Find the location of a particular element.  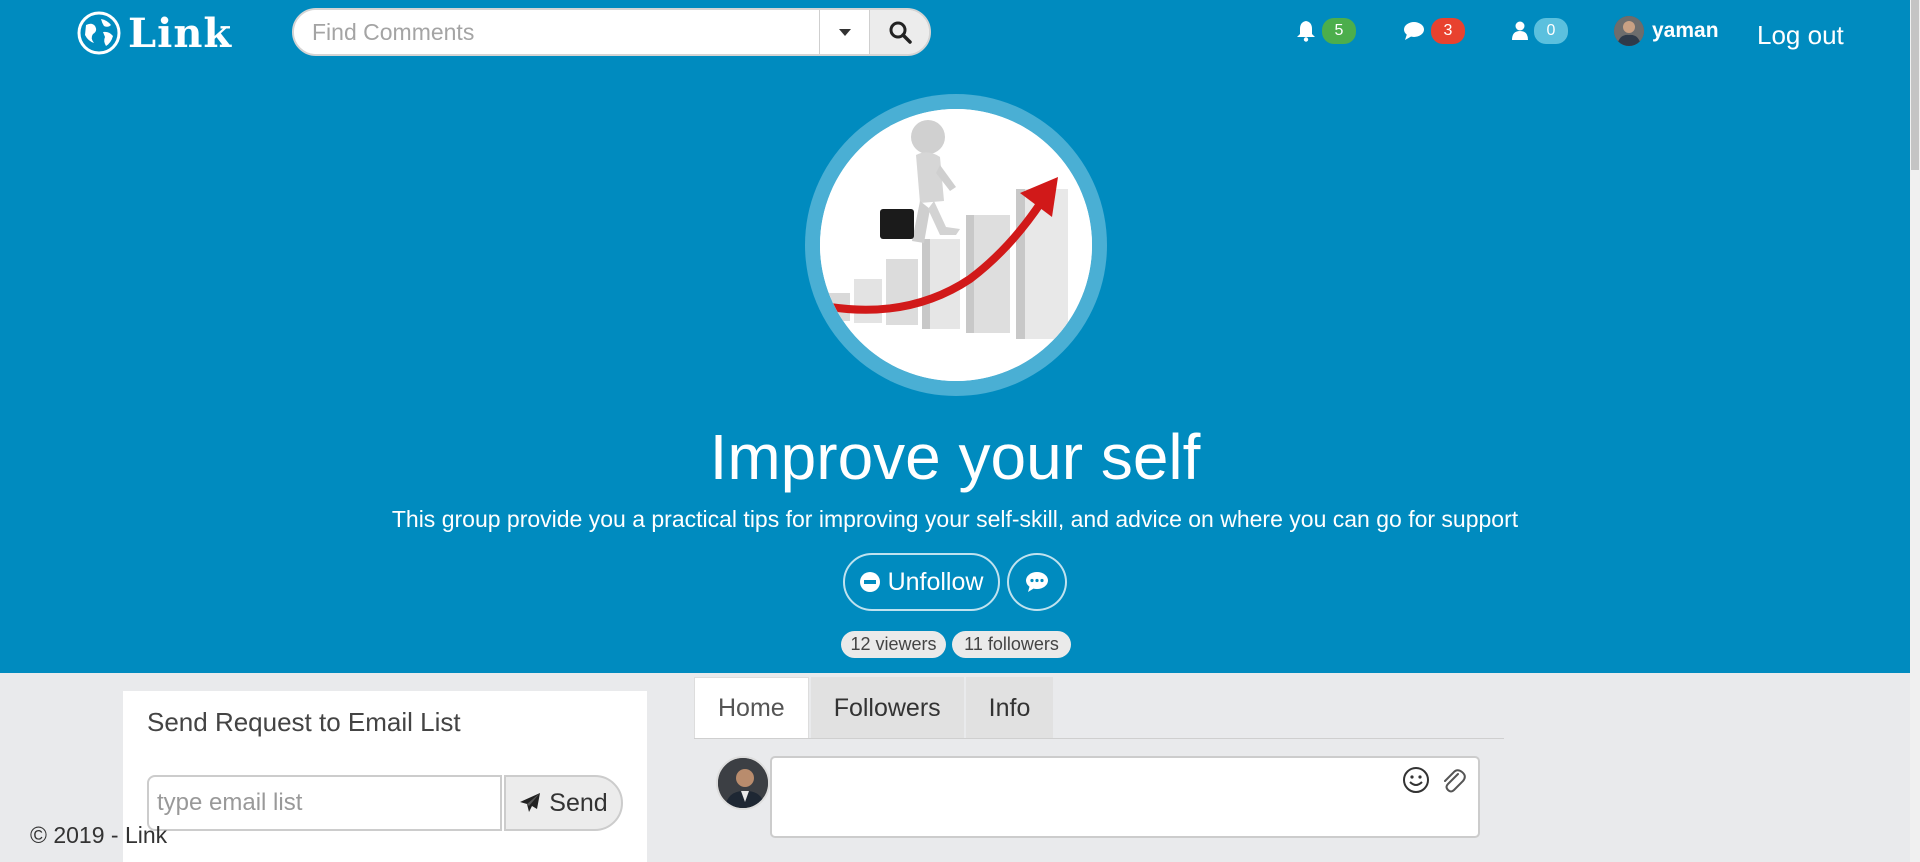

send-label: Send is located at coordinates (578, 802).